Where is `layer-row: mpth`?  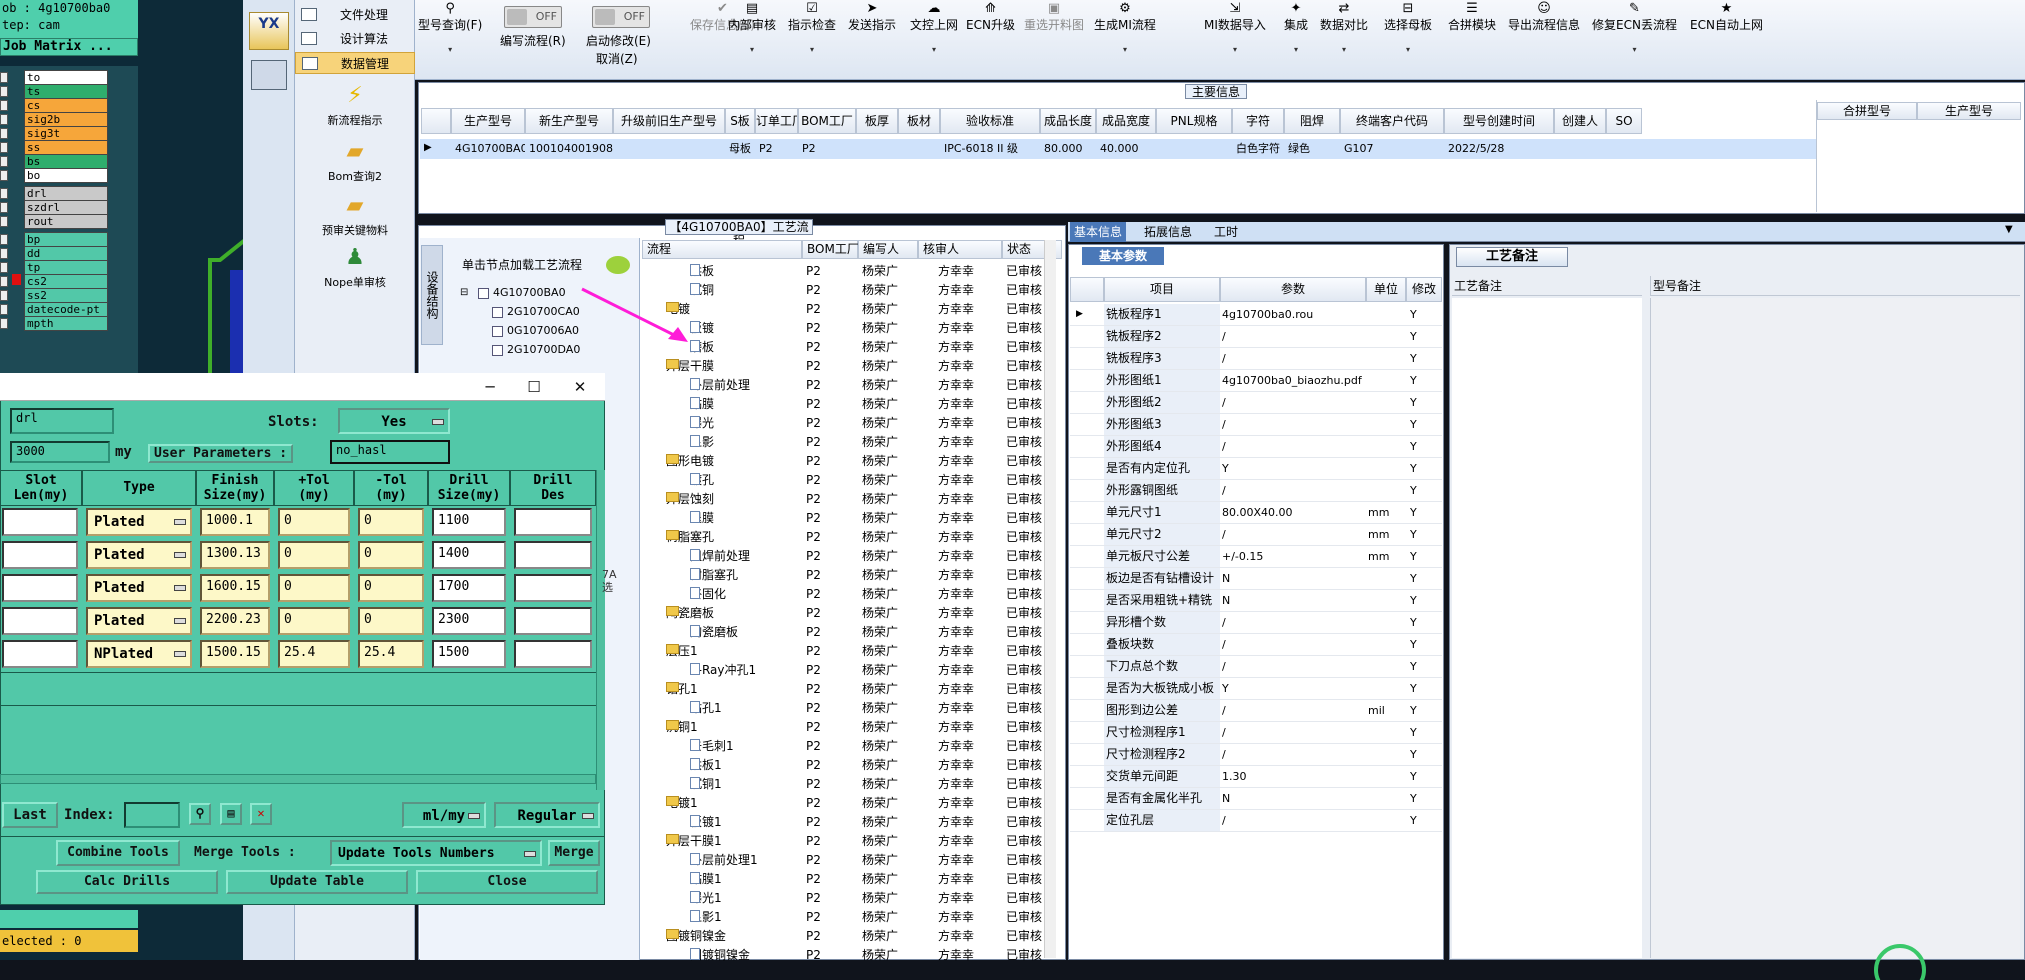
layer-row: mpth is located at coordinates (69, 323).